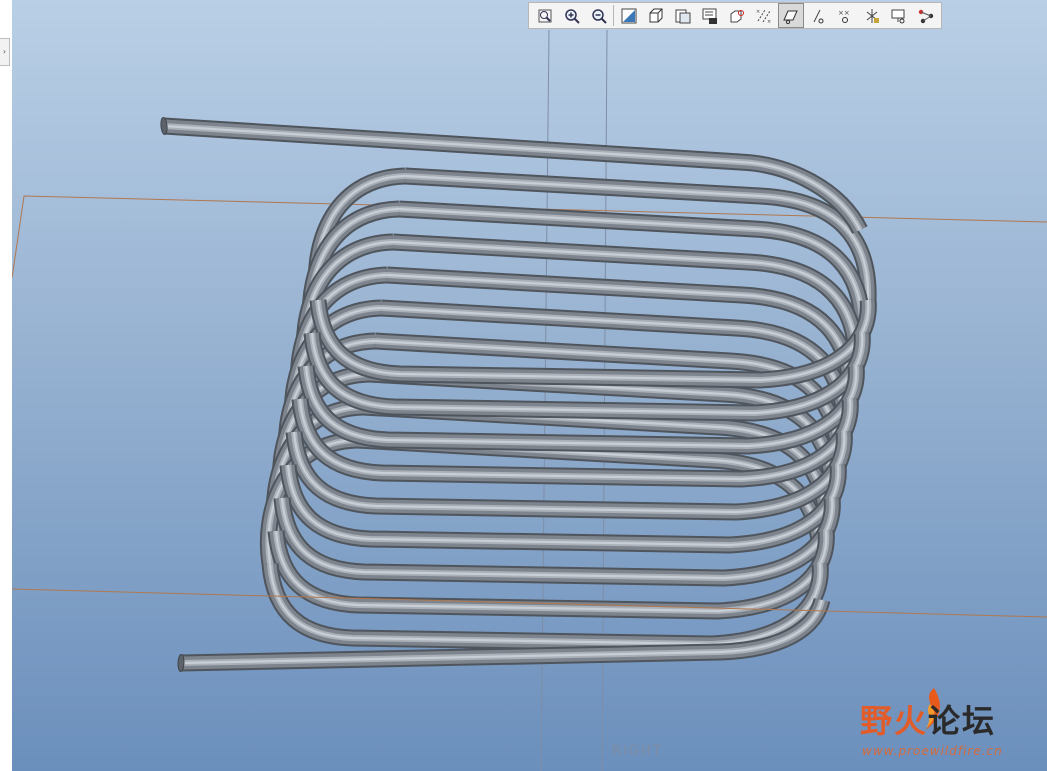  I want to click on refit-icon, so click(544, 15).